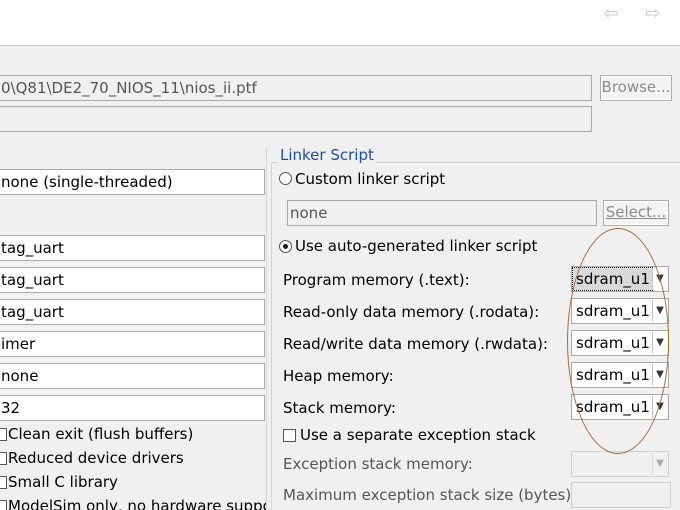  Describe the element at coordinates (132, 312) in the screenshot. I see `stdin-field: tag_uart` at that location.